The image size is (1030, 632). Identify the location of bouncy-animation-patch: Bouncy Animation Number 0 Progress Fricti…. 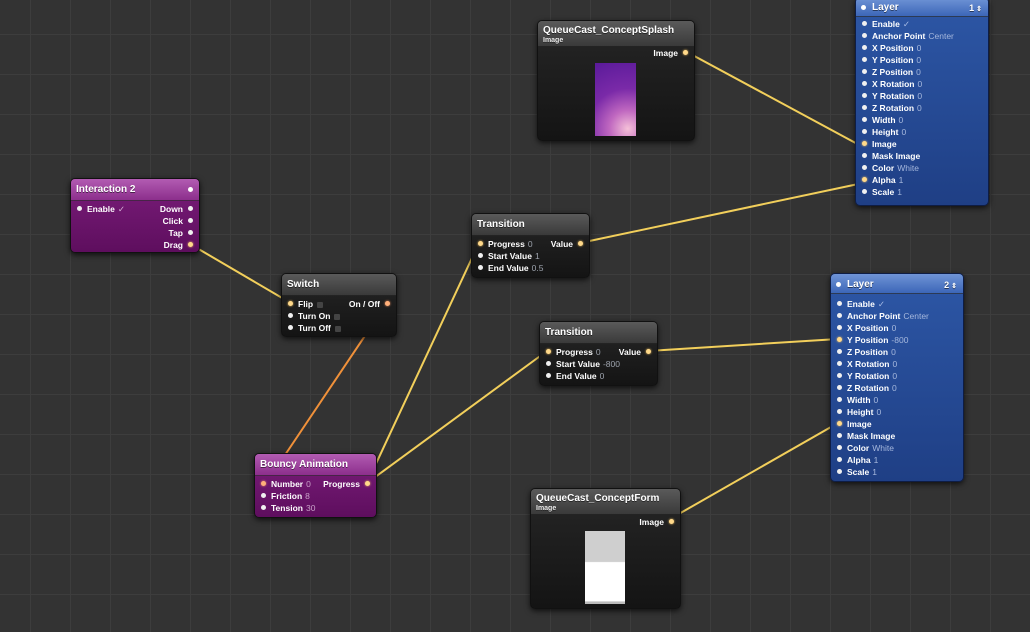
(315, 485).